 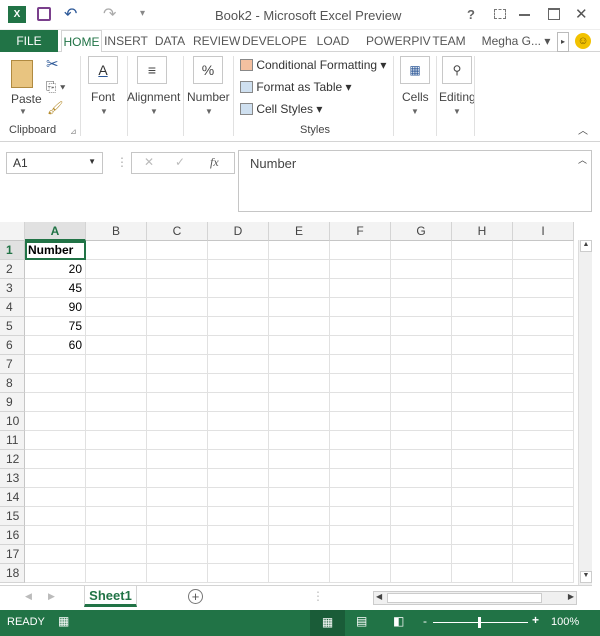 I want to click on cell-G5, so click(x=421, y=326).